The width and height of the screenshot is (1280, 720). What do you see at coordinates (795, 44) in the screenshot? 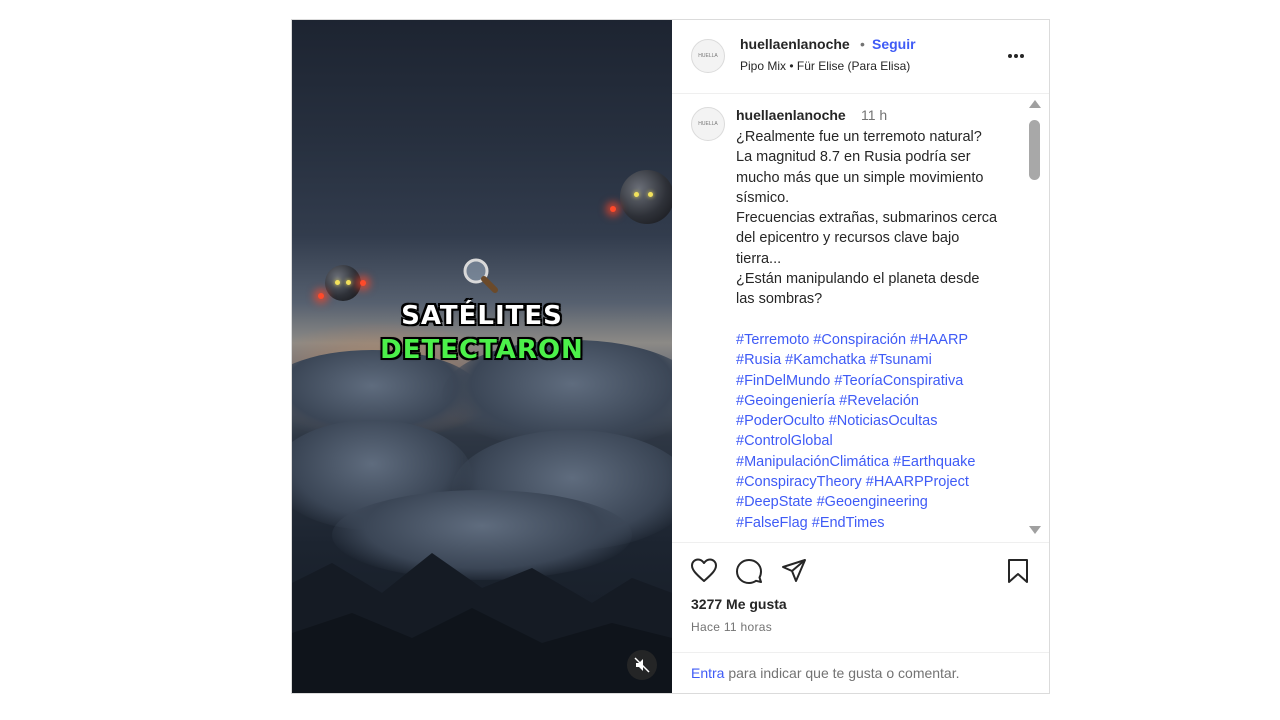
I see `author-username: huellaenlanoche` at bounding box center [795, 44].